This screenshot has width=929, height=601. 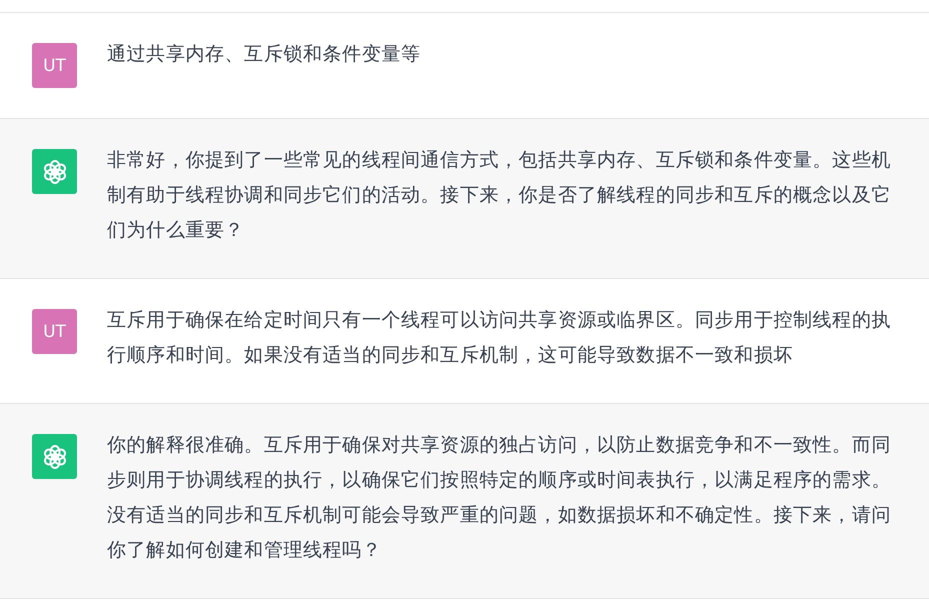 I want to click on message-text: 非常好，你提到了一些常见的线程间通信方式，包括共享内存、互斥锁和条件变量。这些机制有助于线程协调和同步它们的活动。接下来，你是否了解线程的同步和互斥的概念以及它们为什么重要？, so click(x=499, y=195).